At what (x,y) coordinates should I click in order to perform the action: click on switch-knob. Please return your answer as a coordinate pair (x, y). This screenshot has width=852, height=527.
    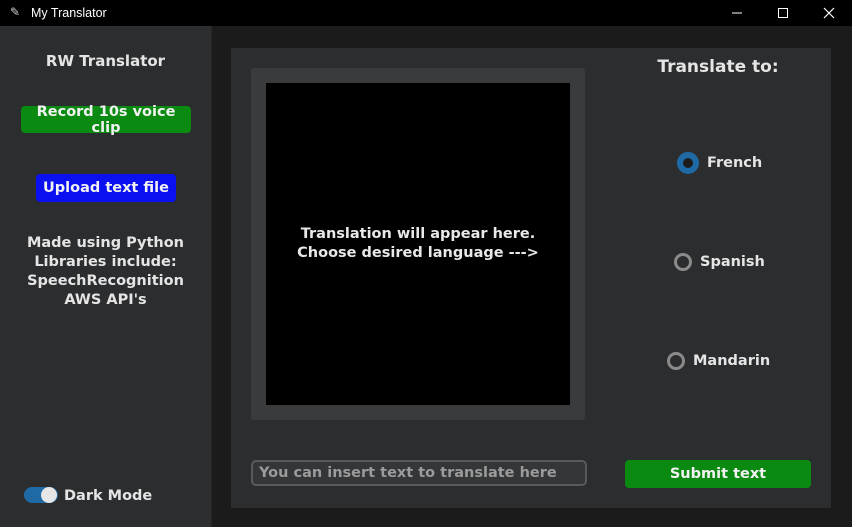
    Looking at the image, I should click on (49, 495).